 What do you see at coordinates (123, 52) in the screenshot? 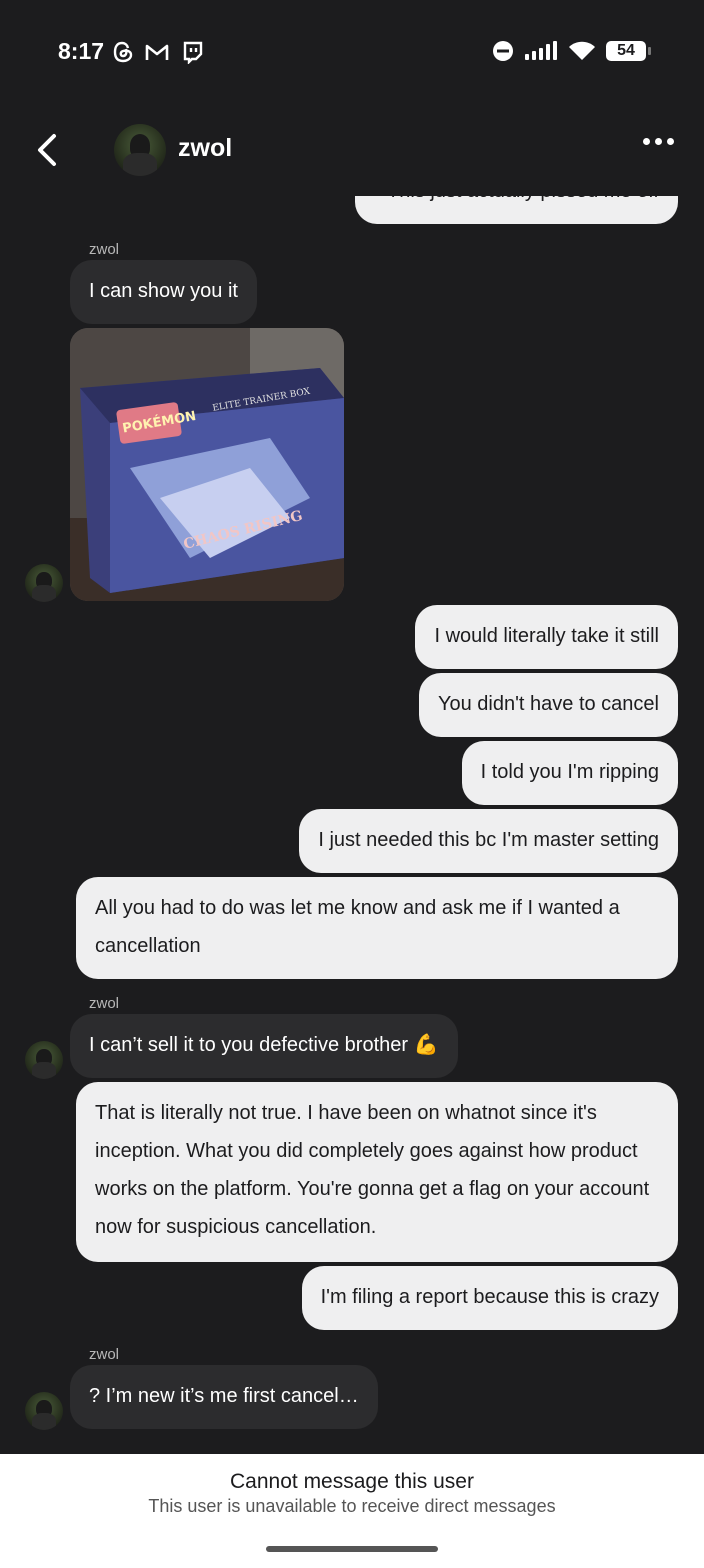
I see `threads-icon` at bounding box center [123, 52].